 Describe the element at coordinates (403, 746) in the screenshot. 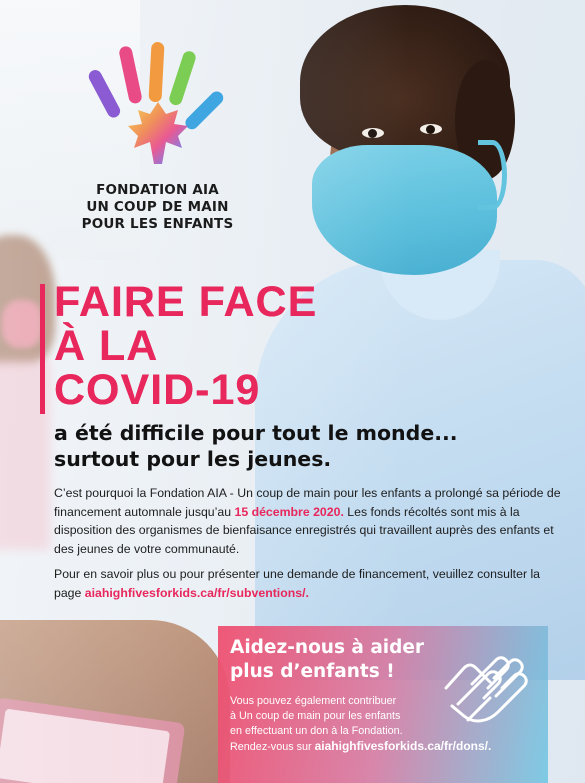

I see `donate-link: aiahighfivesforkids.ca/fr/dons/.` at that location.